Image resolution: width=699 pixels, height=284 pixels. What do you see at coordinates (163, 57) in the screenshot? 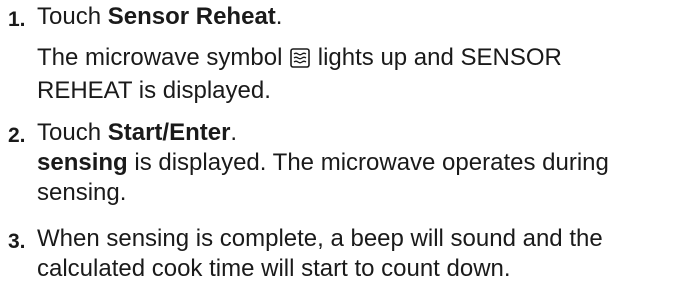
I see `detail-text: The microwave symbol` at bounding box center [163, 57].